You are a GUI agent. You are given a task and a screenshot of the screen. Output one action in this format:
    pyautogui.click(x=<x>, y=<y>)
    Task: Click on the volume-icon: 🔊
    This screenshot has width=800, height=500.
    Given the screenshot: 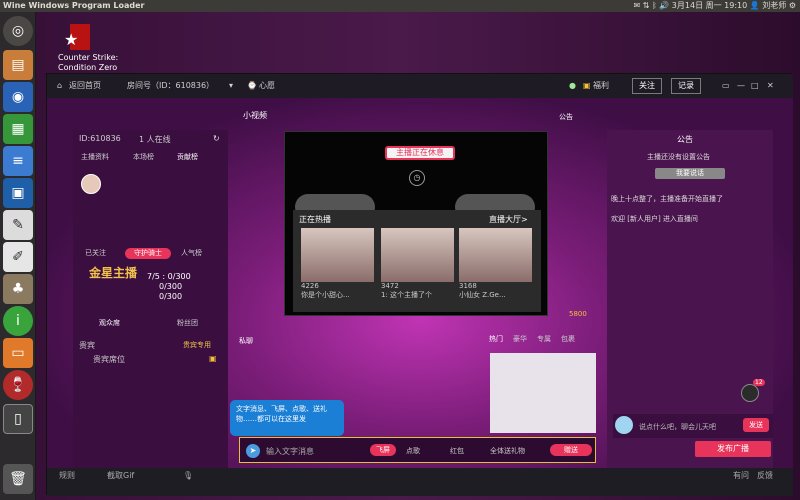 What is the action you would take?
    pyautogui.click(x=665, y=5)
    